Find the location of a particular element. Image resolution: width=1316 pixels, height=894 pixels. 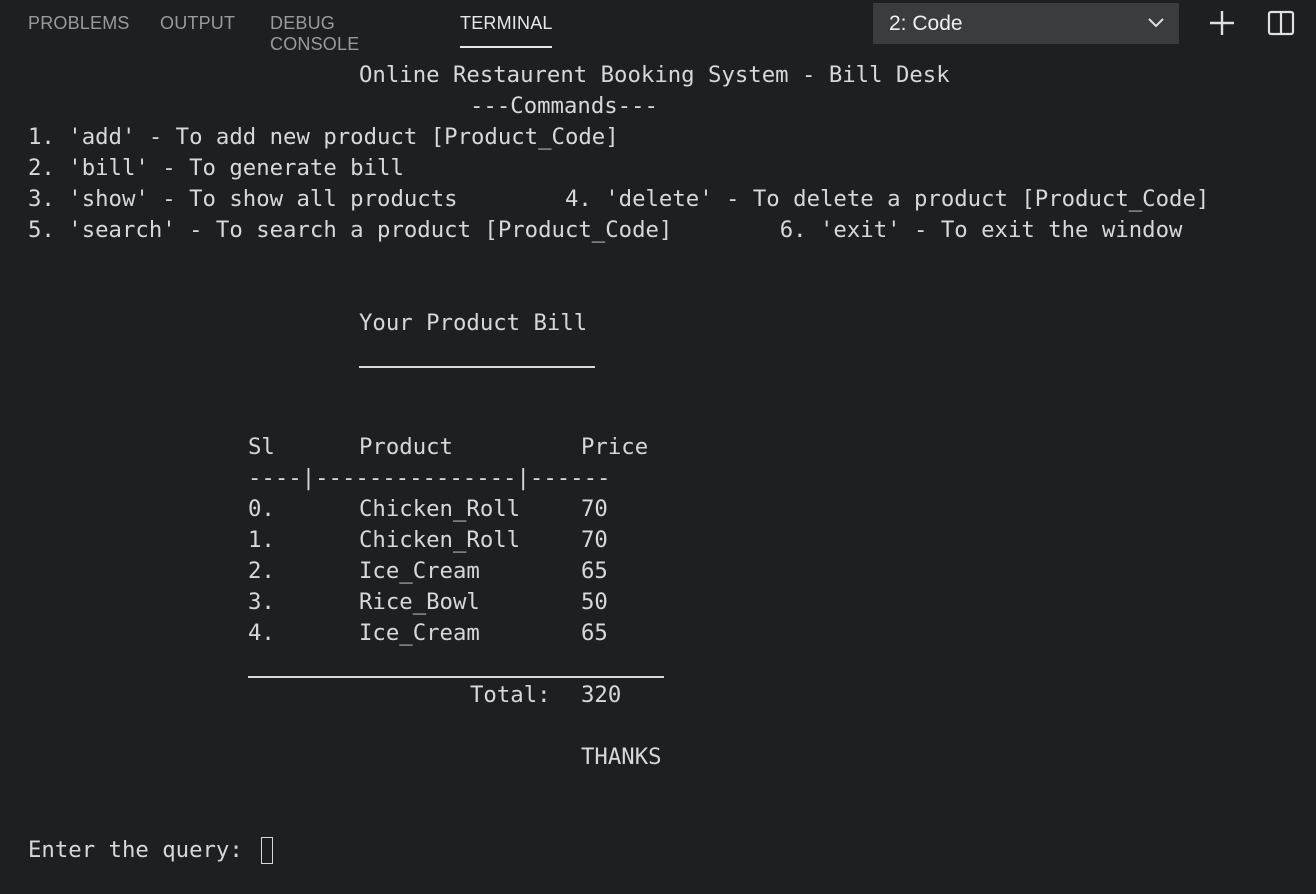

active-tab-indicator is located at coordinates (506, 47).